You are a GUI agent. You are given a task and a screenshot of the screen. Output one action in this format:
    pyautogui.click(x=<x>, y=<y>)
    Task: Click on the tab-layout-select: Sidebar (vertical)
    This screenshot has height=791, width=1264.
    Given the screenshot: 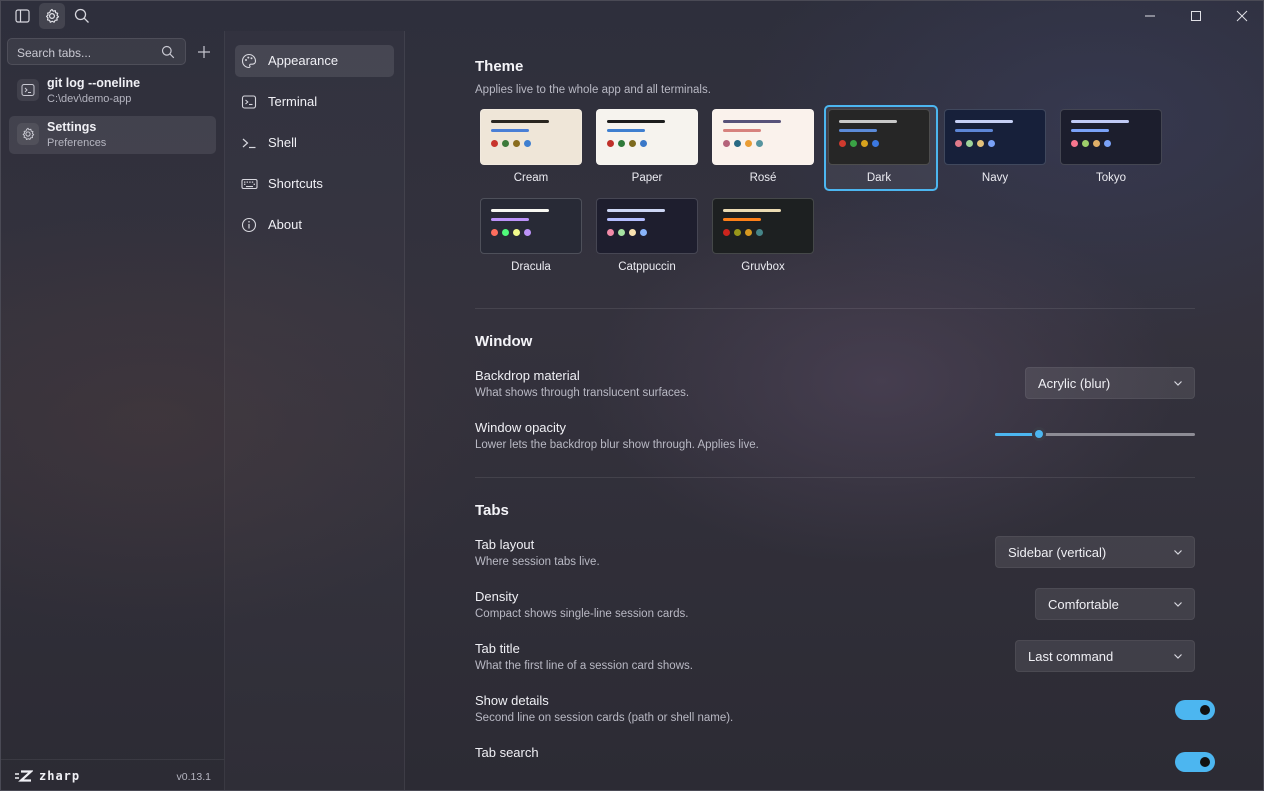 What is the action you would take?
    pyautogui.click(x=1095, y=552)
    